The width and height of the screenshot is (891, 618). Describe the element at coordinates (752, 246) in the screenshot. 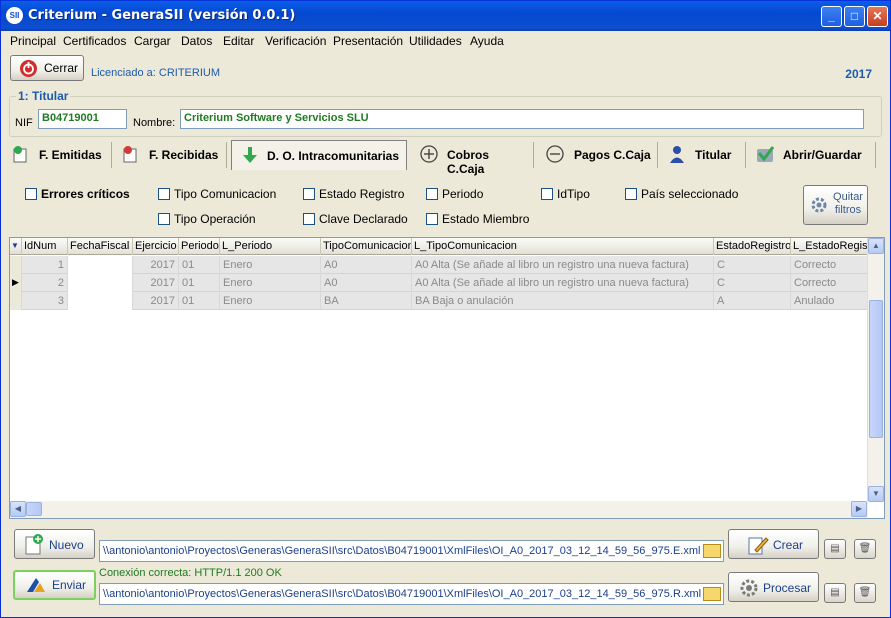

I see `col-estadoregistro: EstadoRegistro` at that location.